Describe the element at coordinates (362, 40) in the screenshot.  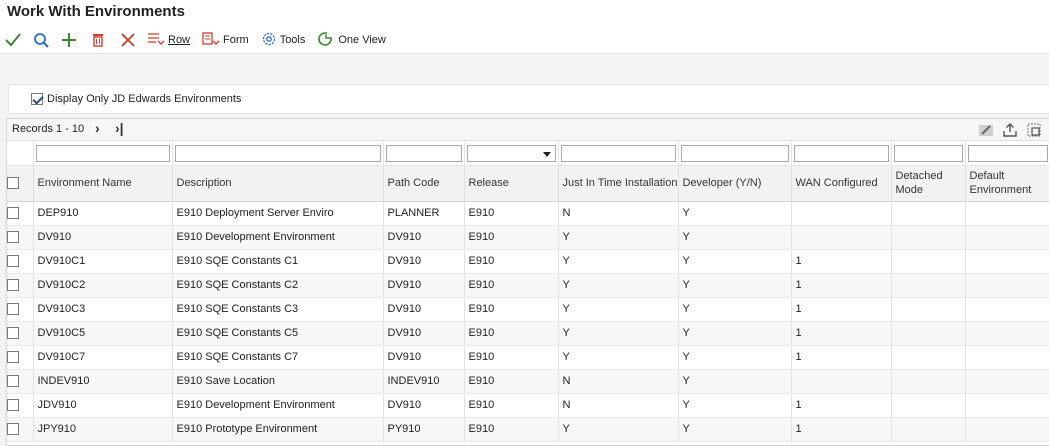
I see `one-view-label: One View` at that location.